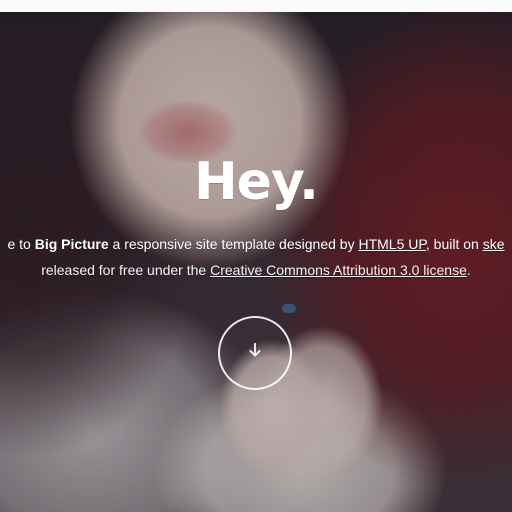 This screenshot has height=512, width=512. Describe the element at coordinates (494, 244) in the screenshot. I see `ske-link: ske` at that location.